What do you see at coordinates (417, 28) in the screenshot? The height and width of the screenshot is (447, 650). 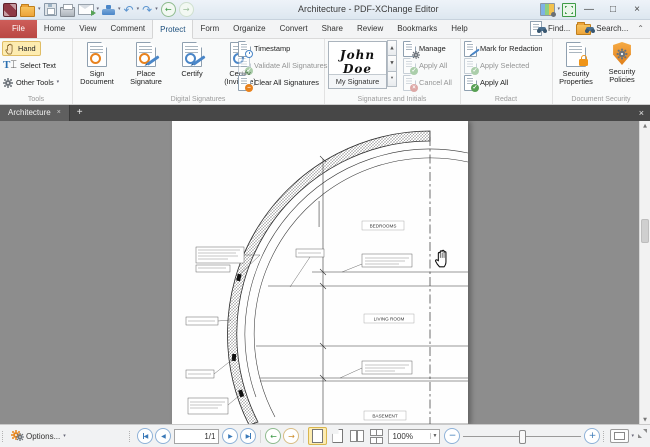 I see `tab-bookmarks: Bookmarks` at bounding box center [417, 28].